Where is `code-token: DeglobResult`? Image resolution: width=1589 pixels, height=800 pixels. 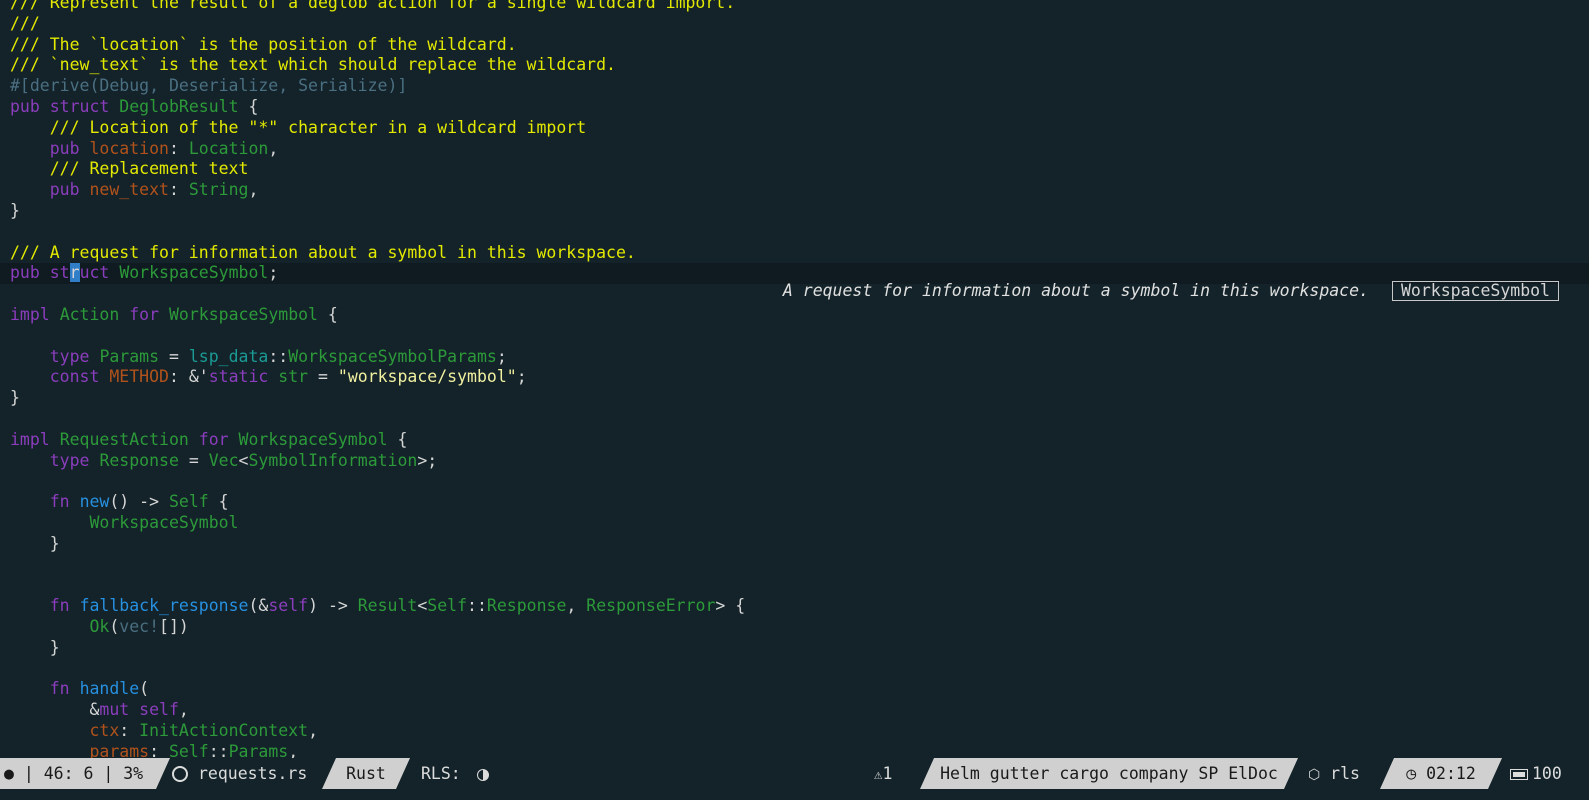 code-token: DeglobResult is located at coordinates (179, 106).